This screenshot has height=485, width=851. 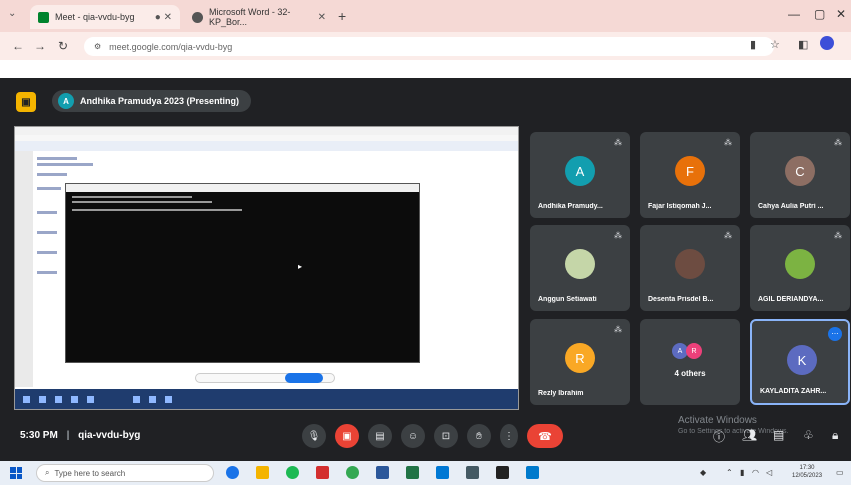 I want to click on tab-word: Microsoft Word - 32-KP_Bor... ✕, so click(x=259, y=17).